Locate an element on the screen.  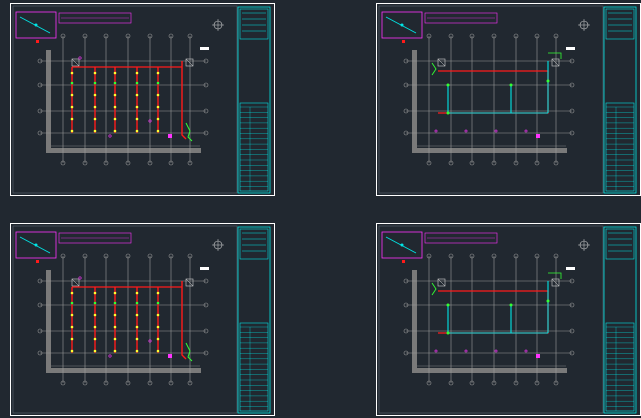
inlet-connection is located at coordinates (434, 69).